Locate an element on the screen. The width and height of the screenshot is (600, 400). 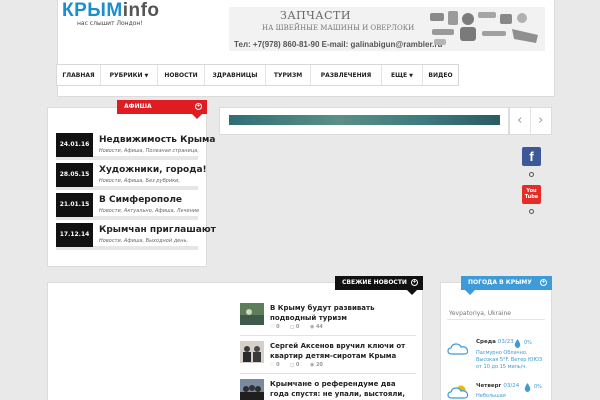
nav-item-video: ВИДЕО is located at coordinates (440, 75).